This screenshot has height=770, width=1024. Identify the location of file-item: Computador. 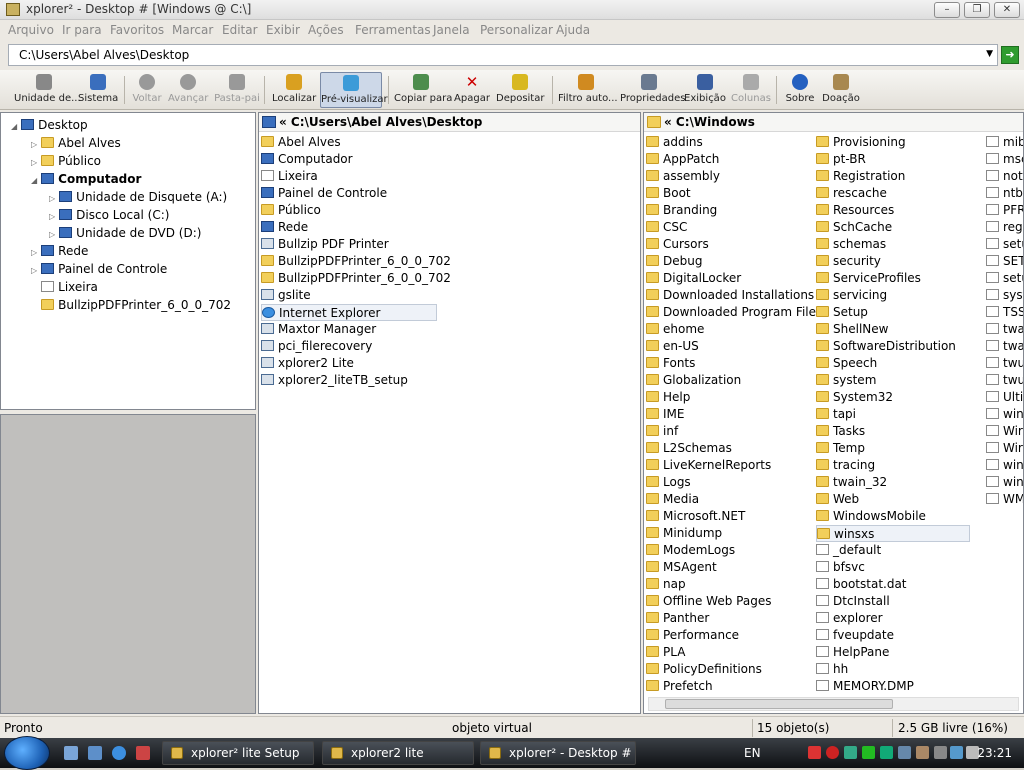
(307, 159).